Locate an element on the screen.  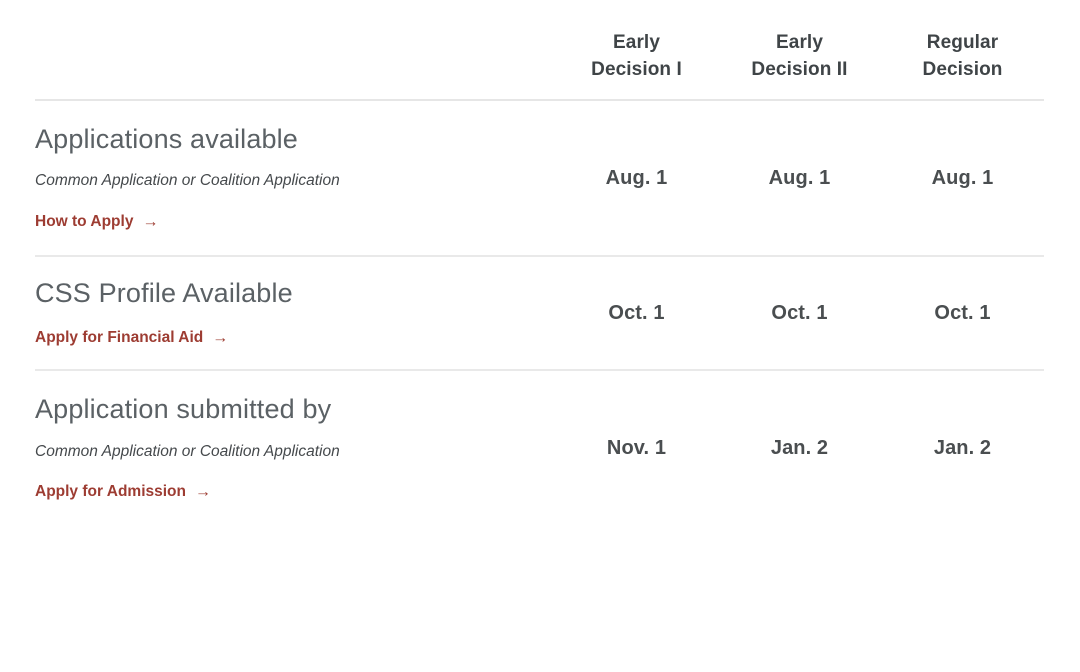
row-title: Applications available is located at coordinates (166, 139).